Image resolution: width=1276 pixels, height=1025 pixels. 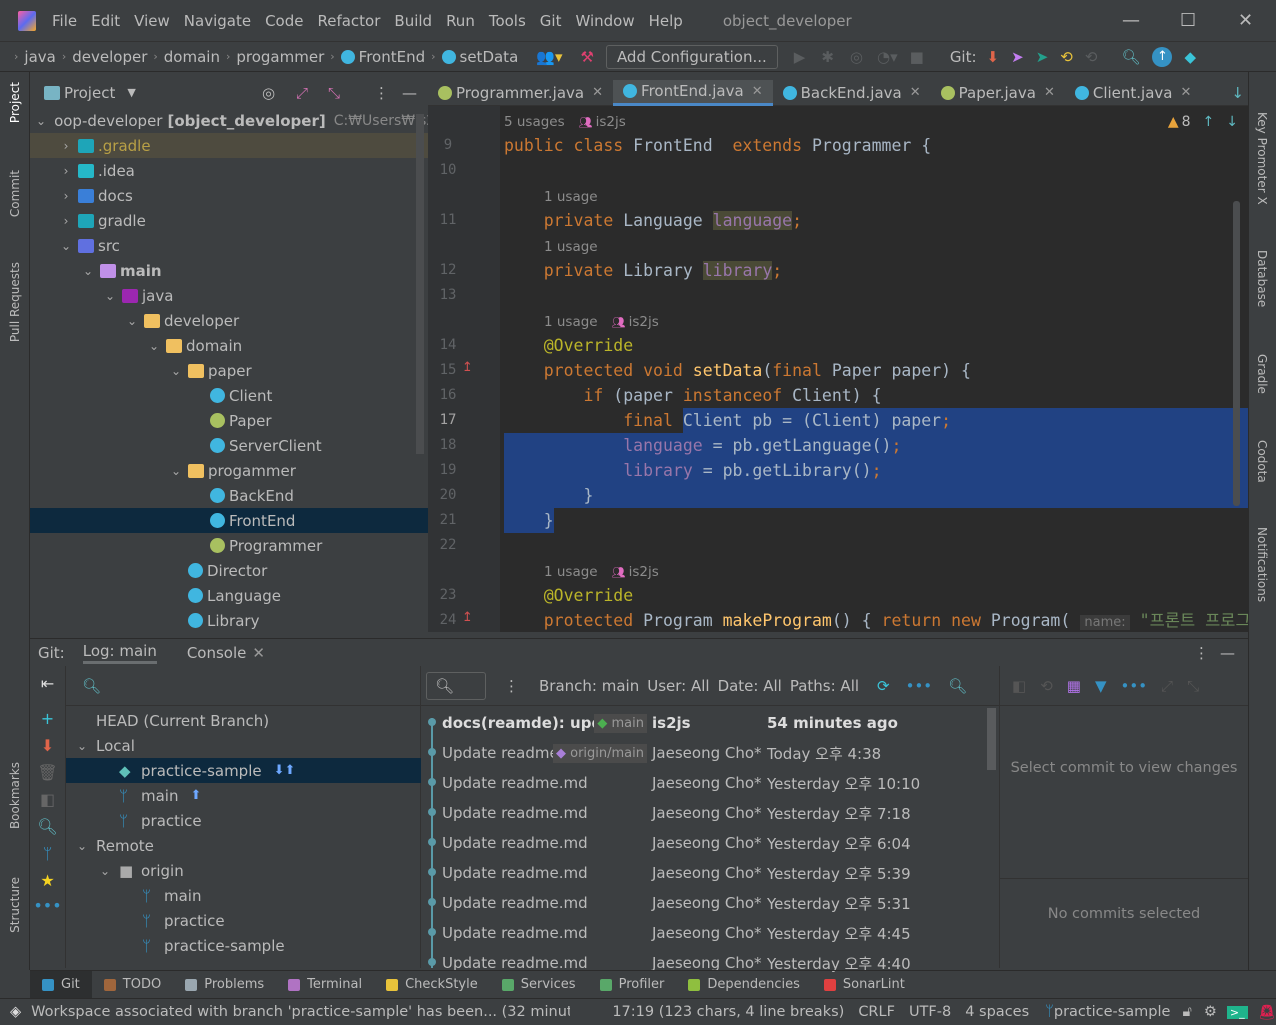 I want to click on code-vision-hint: 1 usage 👥︎ is2js, so click(x=838, y=570).